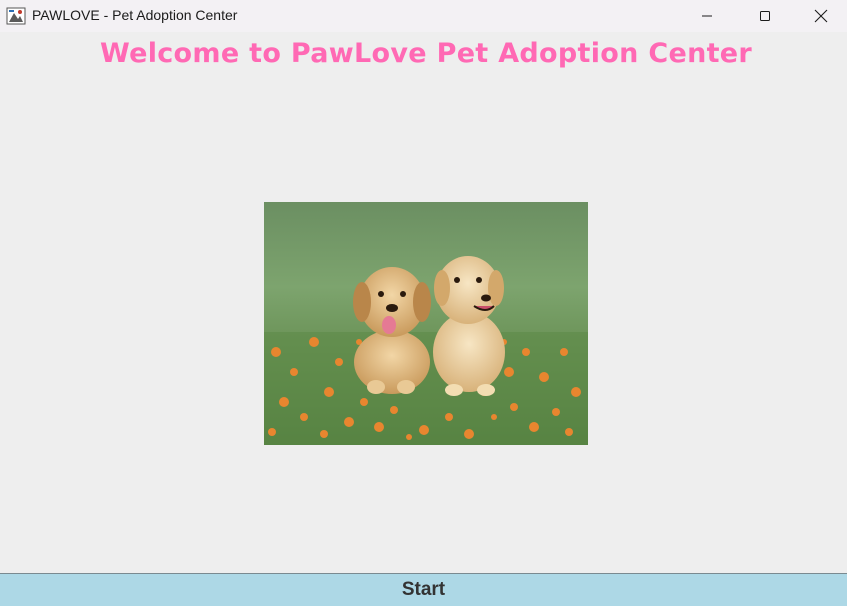 The height and width of the screenshot is (606, 847). Describe the element at coordinates (423, 589) in the screenshot. I see `start-button: Start` at that location.